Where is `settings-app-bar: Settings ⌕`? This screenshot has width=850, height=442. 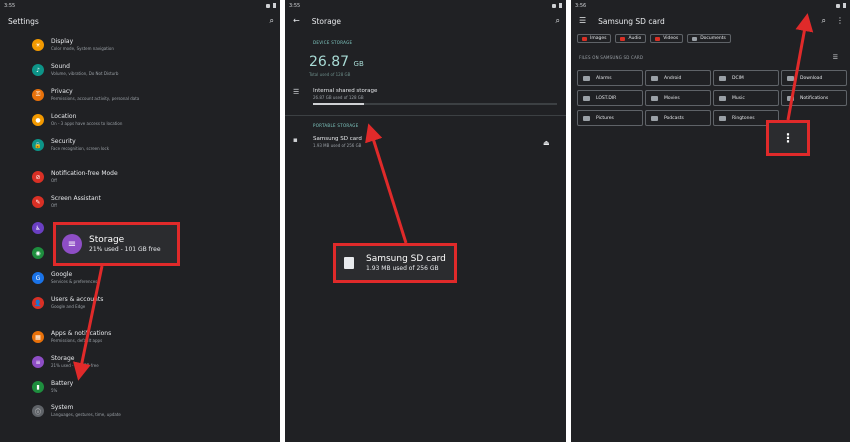 settings-app-bar: Settings ⌕ is located at coordinates (140, 21).